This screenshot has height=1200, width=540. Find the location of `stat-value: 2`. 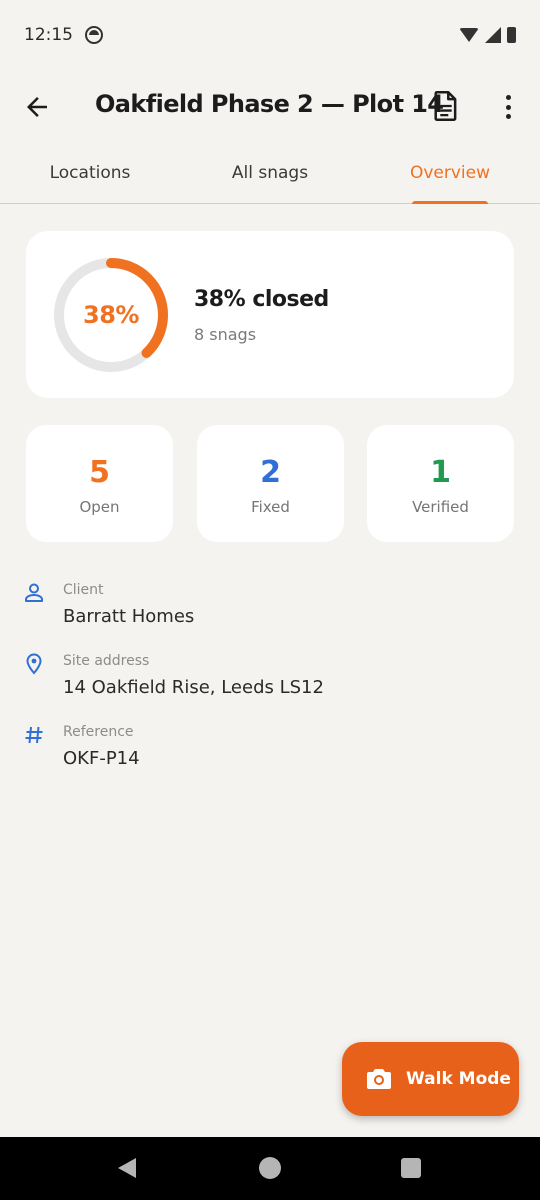

stat-value: 2 is located at coordinates (270, 472).